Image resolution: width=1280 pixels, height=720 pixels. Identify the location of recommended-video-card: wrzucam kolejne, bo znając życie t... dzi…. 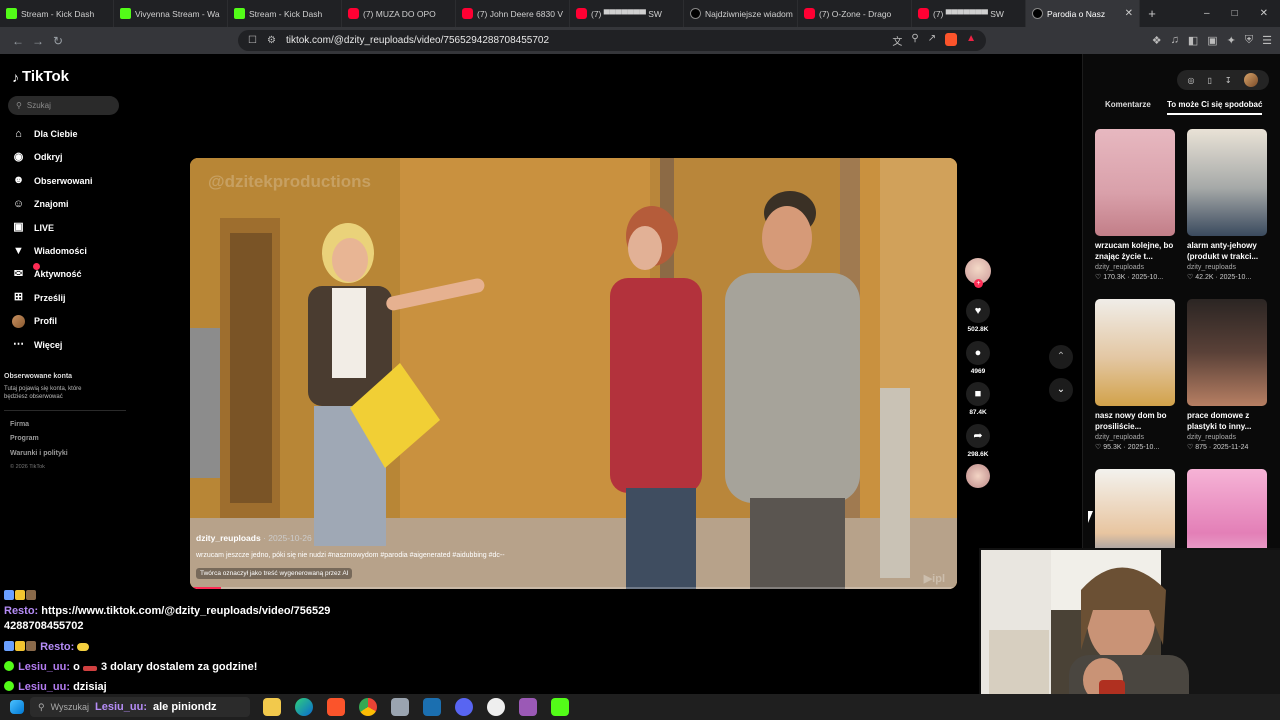
(1136, 205).